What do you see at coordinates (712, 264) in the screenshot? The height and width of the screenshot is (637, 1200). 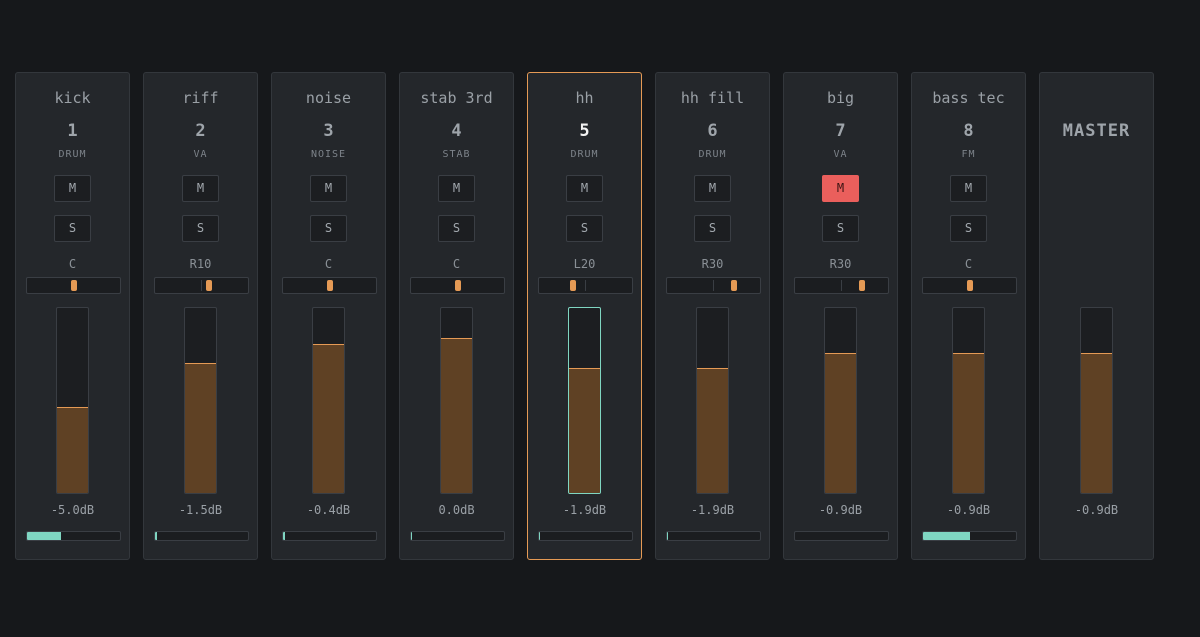 I see `pan-value: R30` at bounding box center [712, 264].